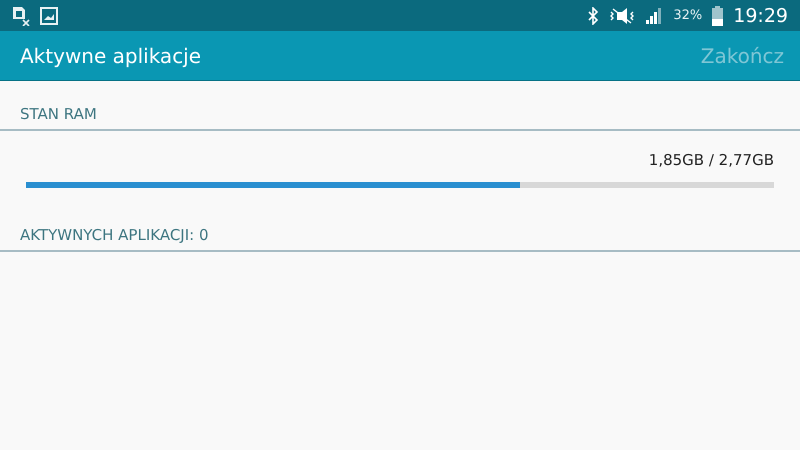  Describe the element at coordinates (400, 106) in the screenshot. I see `section-header: STAN RAM` at that location.